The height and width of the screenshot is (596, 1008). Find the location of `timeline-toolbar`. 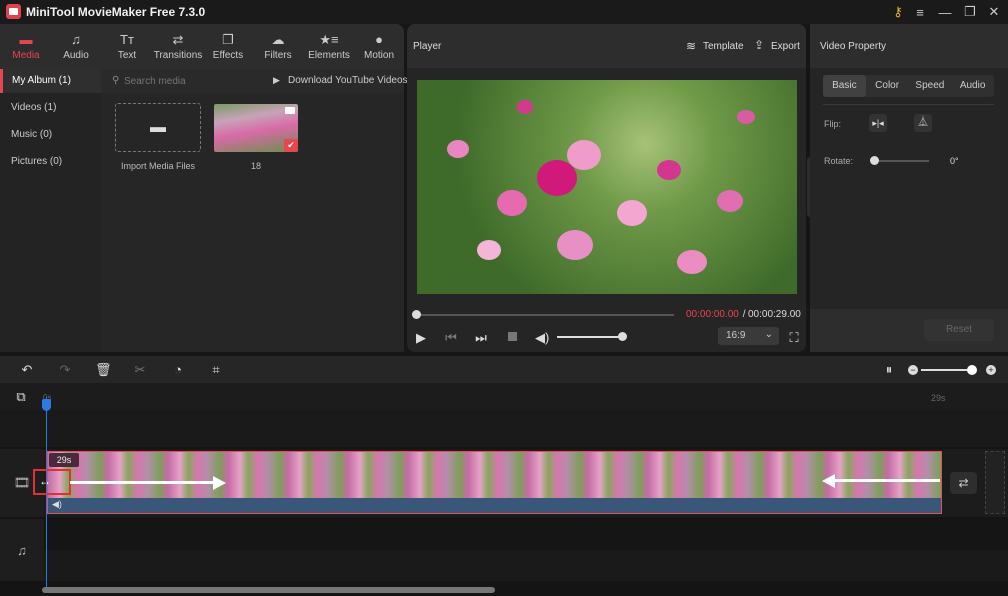

timeline-toolbar is located at coordinates (504, 369).